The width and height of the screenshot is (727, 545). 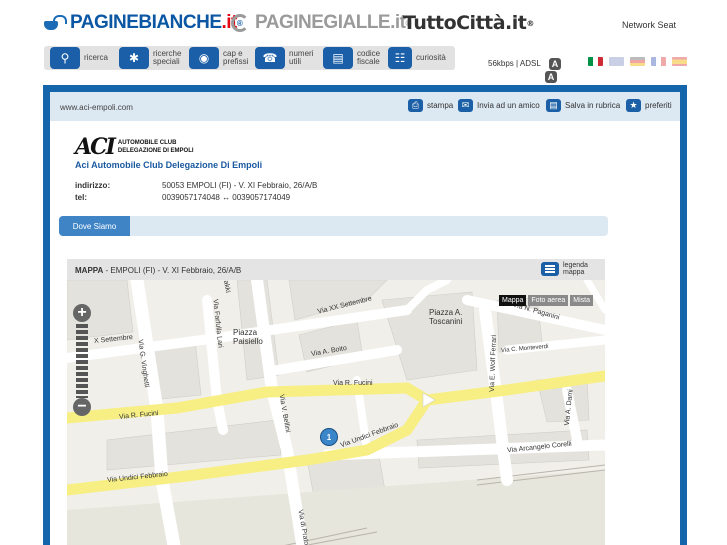 I want to click on phone-value: 0039057174048 ↔ 0039057174049, so click(x=226, y=197).